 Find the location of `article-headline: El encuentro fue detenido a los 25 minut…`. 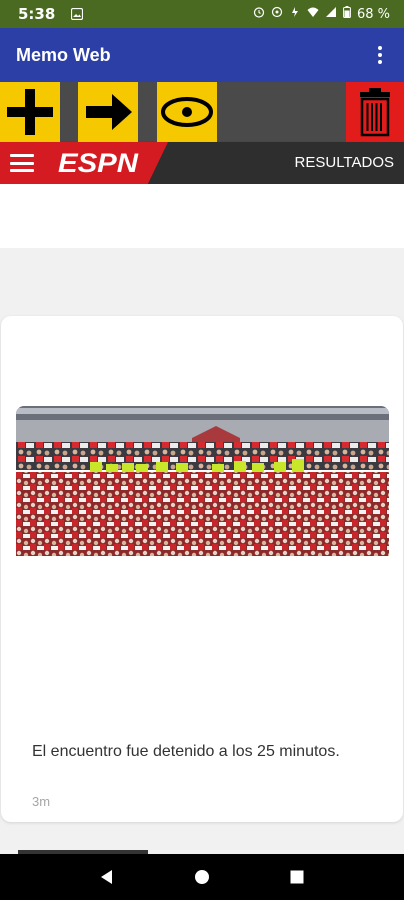

article-headline: El encuentro fue detenido a los 25 minut… is located at coordinates (186, 751).